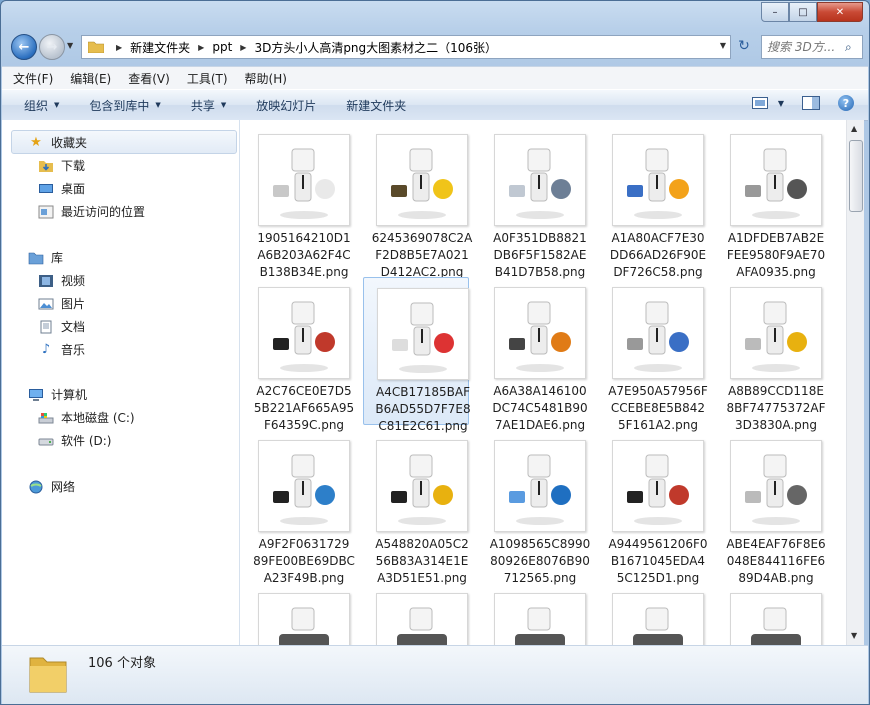  I want to click on file-item: A9449561206F0 B1671045EDA4 5C125D1.png, so click(653, 507).